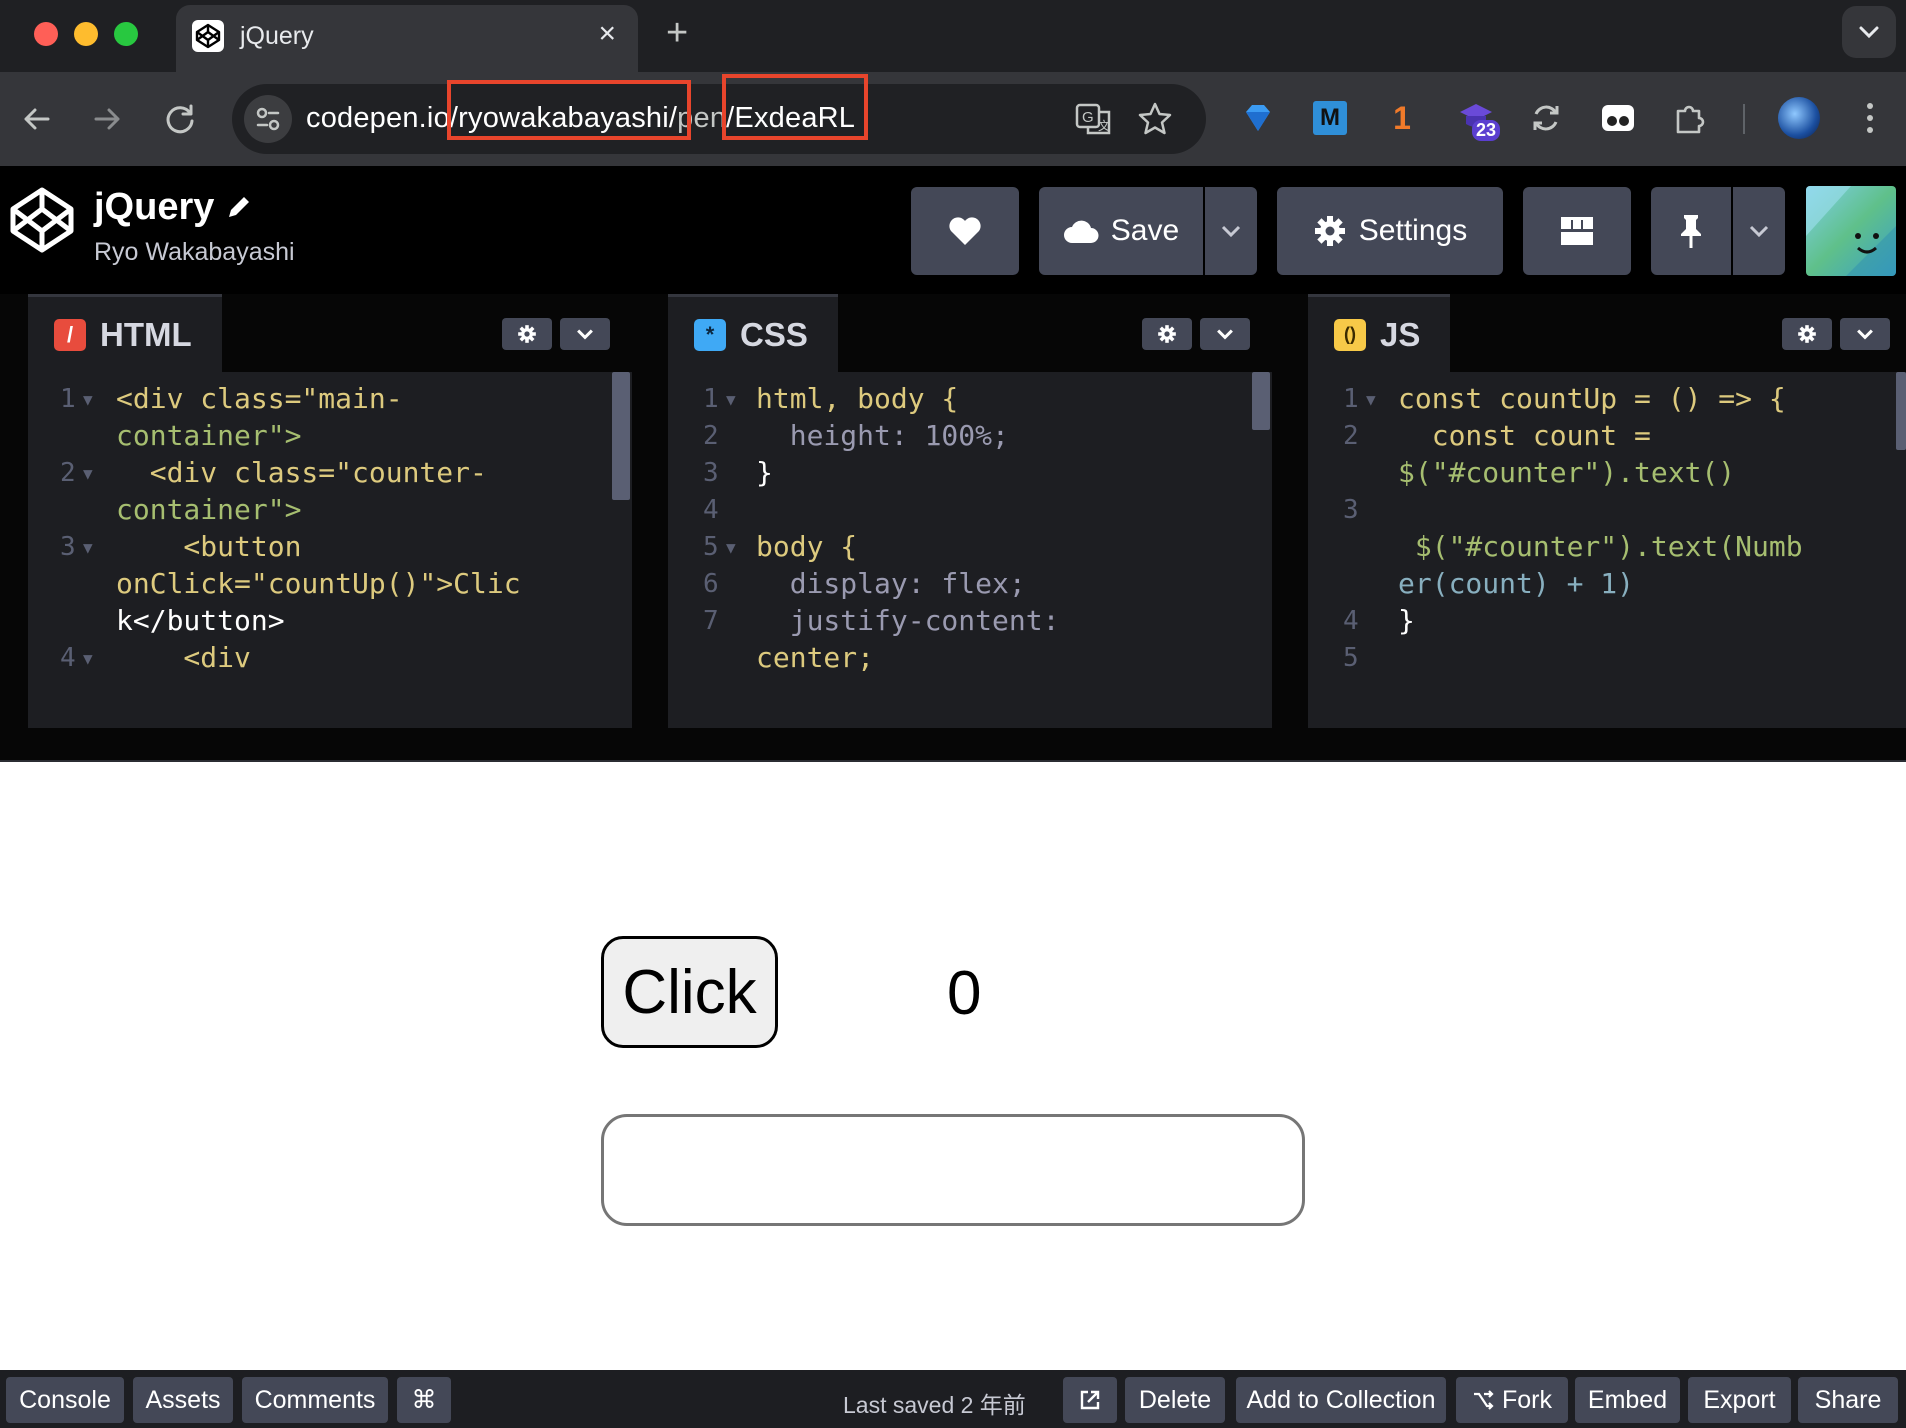 The width and height of the screenshot is (1906, 1428). Describe the element at coordinates (70, 334) in the screenshot. I see `html-badge-icon: /` at that location.